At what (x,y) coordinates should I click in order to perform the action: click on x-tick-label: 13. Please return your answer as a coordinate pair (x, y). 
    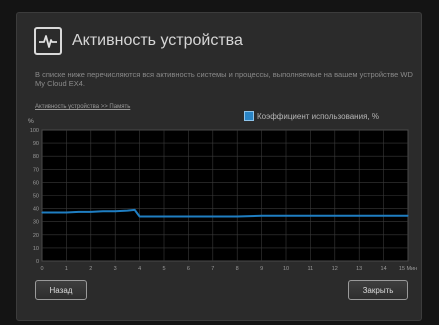
    Looking at the image, I should click on (359, 269).